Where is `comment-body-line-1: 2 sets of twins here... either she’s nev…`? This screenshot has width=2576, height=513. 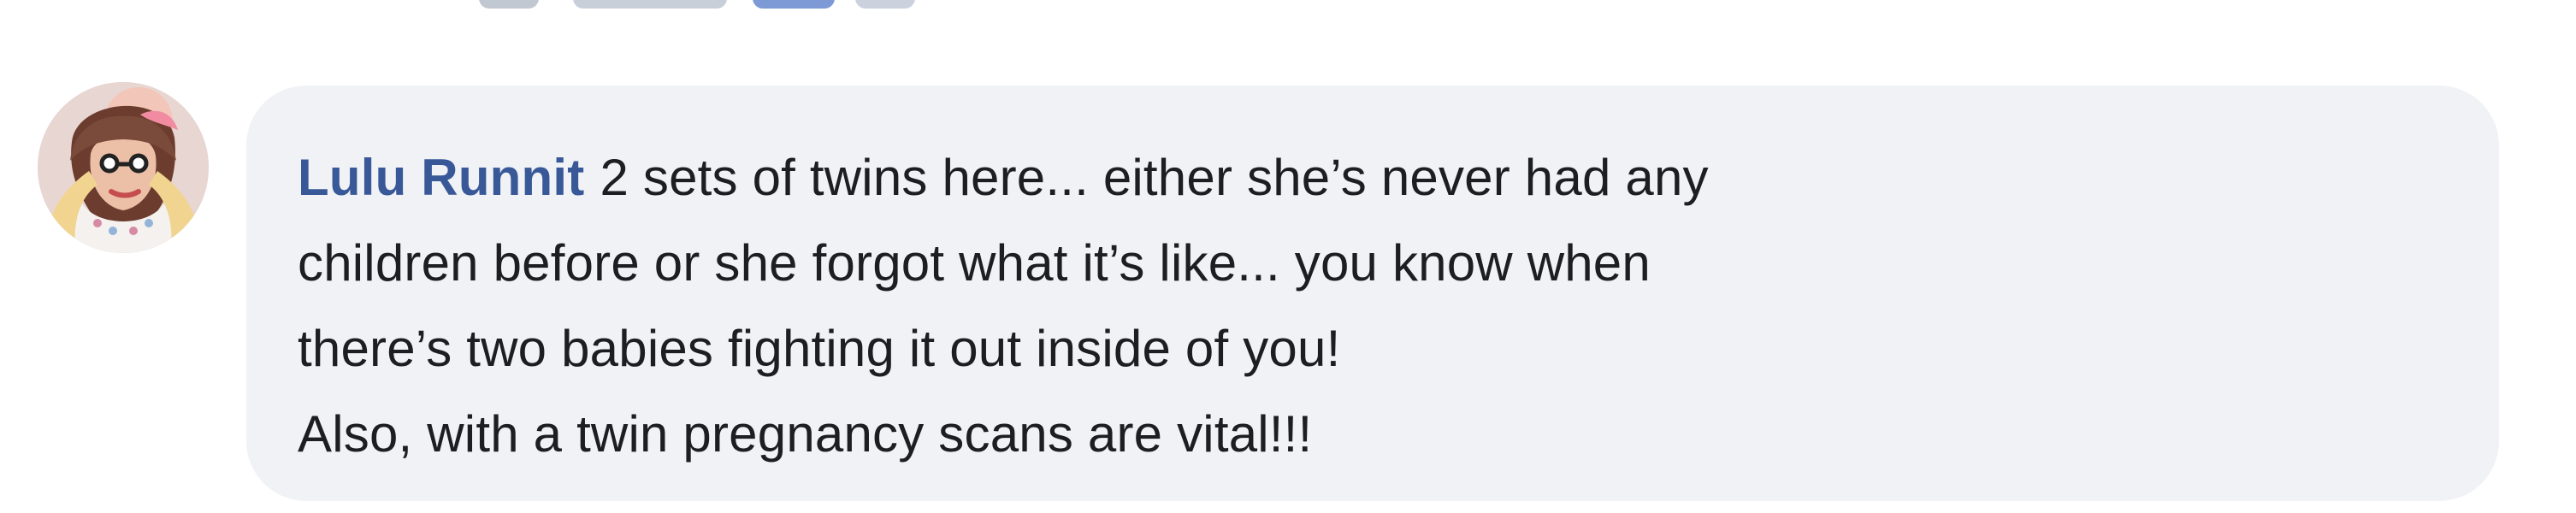
comment-body-line-1: 2 sets of twins here... either she’s nev… is located at coordinates (1154, 177).